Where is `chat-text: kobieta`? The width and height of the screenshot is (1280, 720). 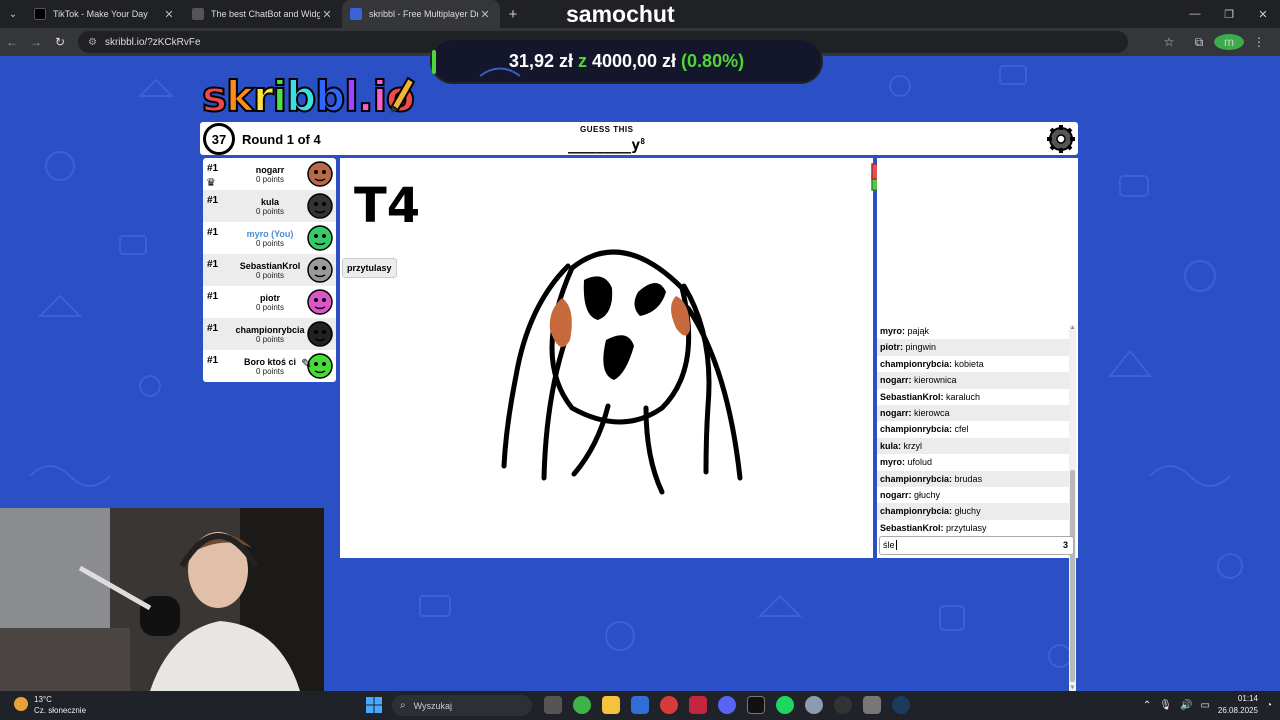
chat-text: kobieta is located at coordinates (969, 363).